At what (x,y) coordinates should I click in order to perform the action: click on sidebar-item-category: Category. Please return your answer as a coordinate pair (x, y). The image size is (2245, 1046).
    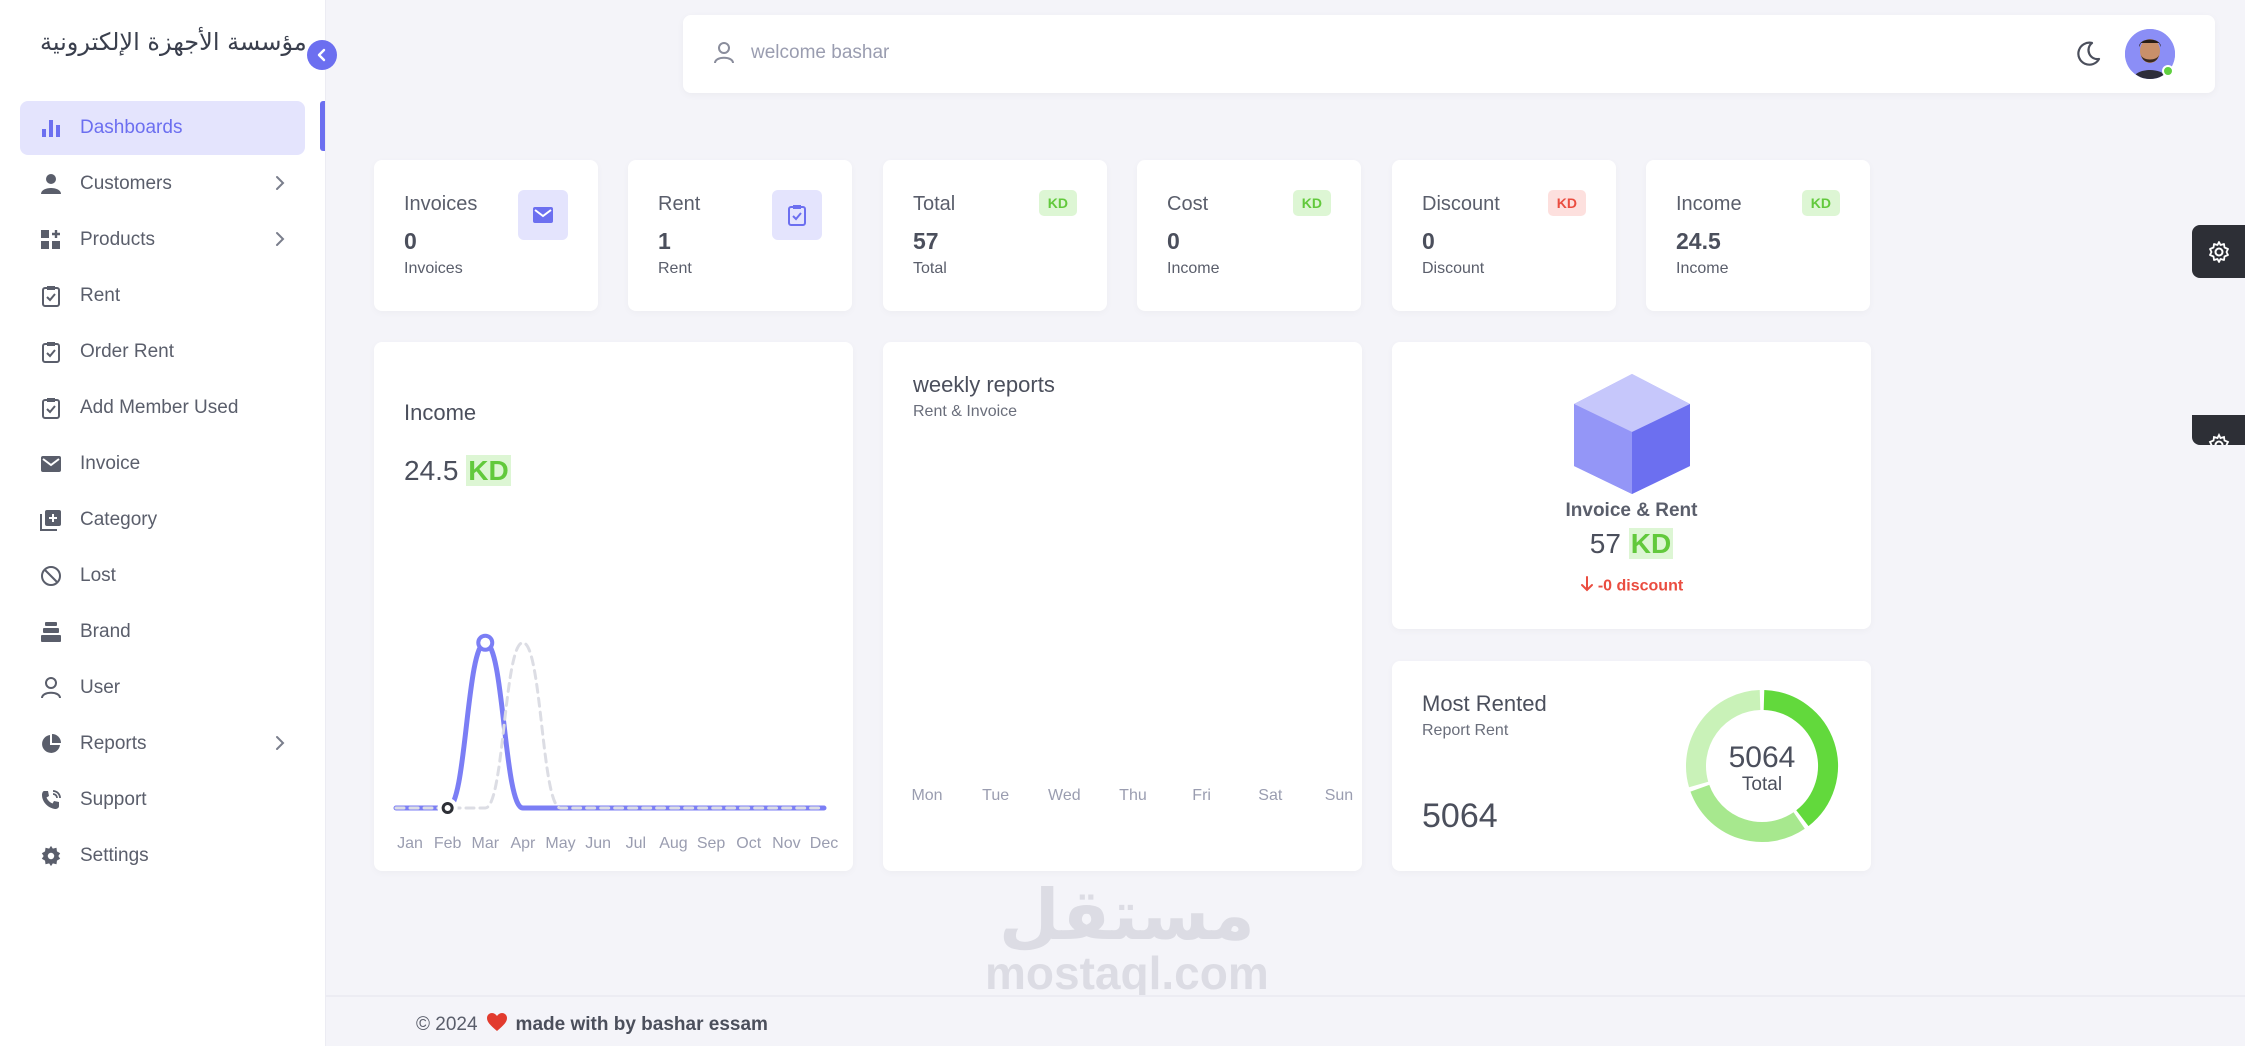
    Looking at the image, I should click on (162, 520).